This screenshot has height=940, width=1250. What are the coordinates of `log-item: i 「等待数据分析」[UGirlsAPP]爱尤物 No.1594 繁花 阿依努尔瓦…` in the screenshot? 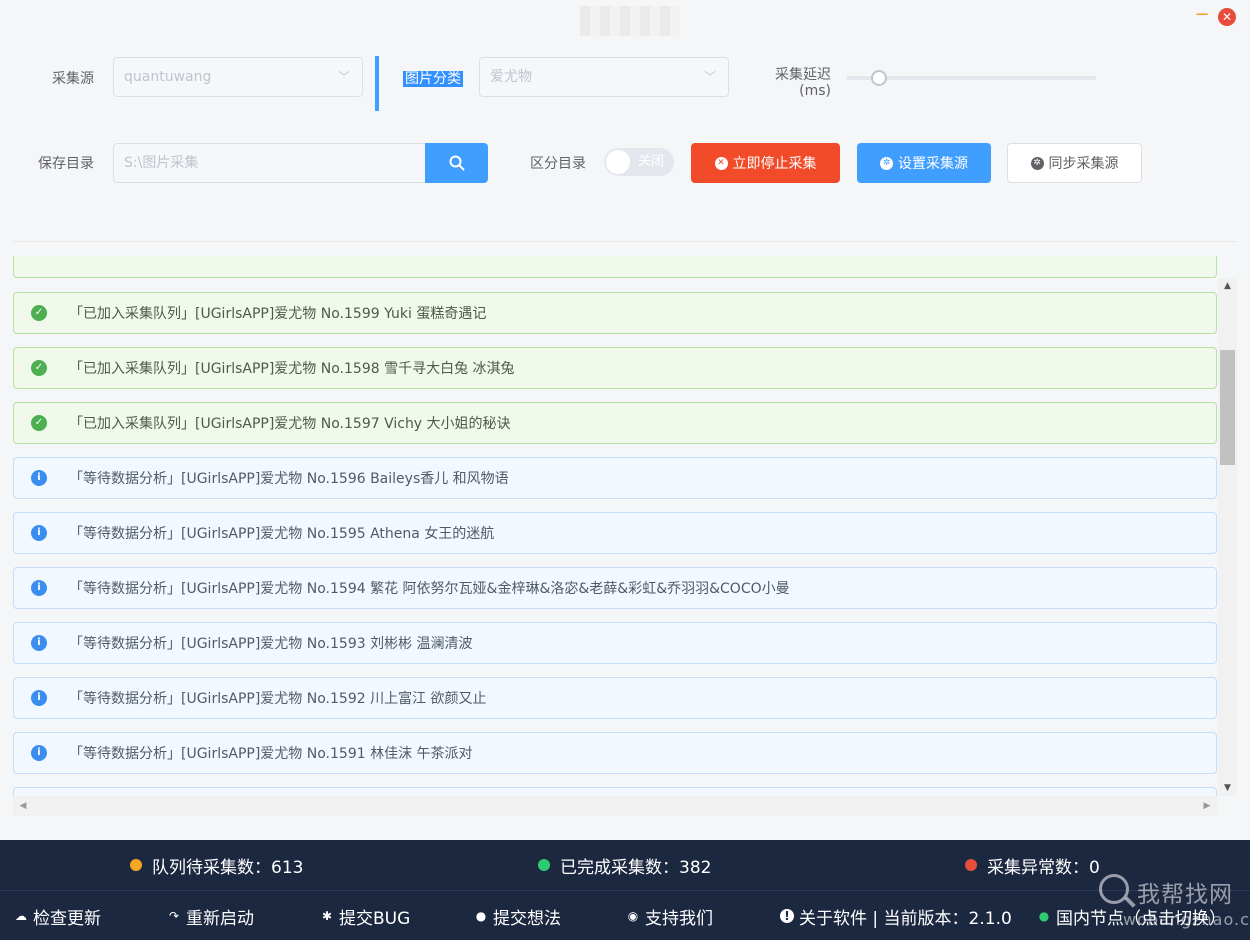 It's located at (615, 588).